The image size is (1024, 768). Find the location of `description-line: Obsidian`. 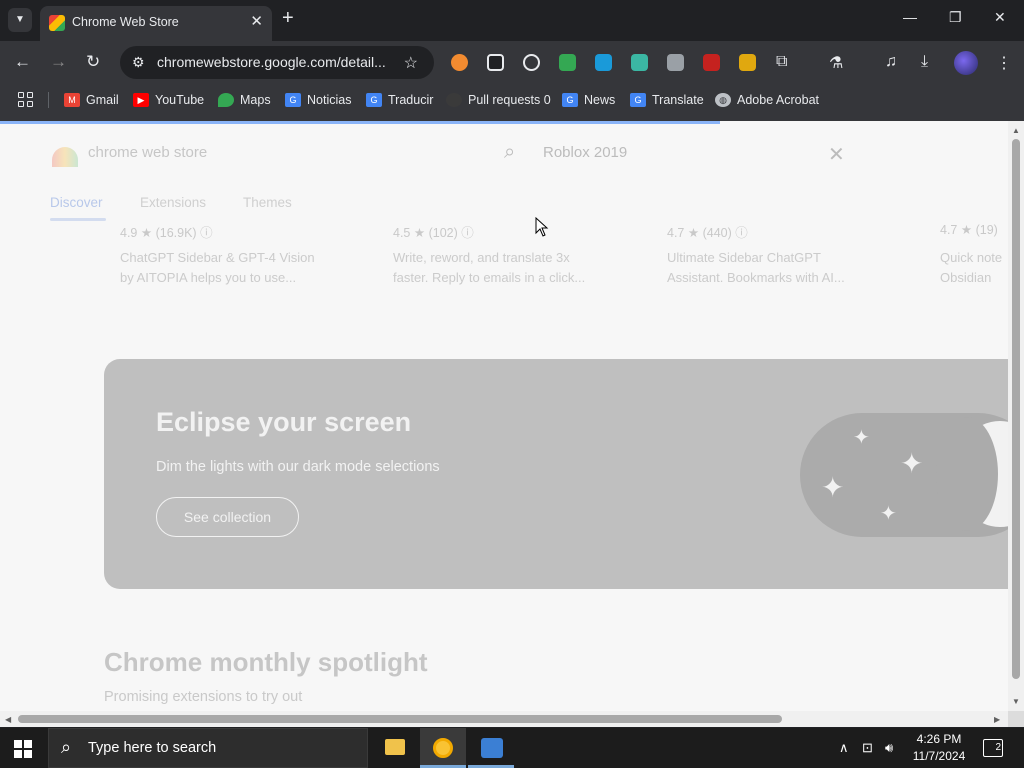

description-line: Obsidian is located at coordinates (966, 277).